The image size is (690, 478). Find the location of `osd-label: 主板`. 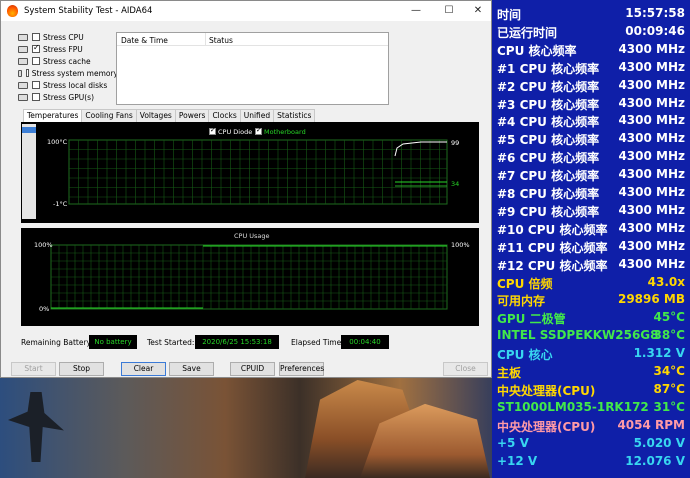

osd-label: 主板 is located at coordinates (509, 373).